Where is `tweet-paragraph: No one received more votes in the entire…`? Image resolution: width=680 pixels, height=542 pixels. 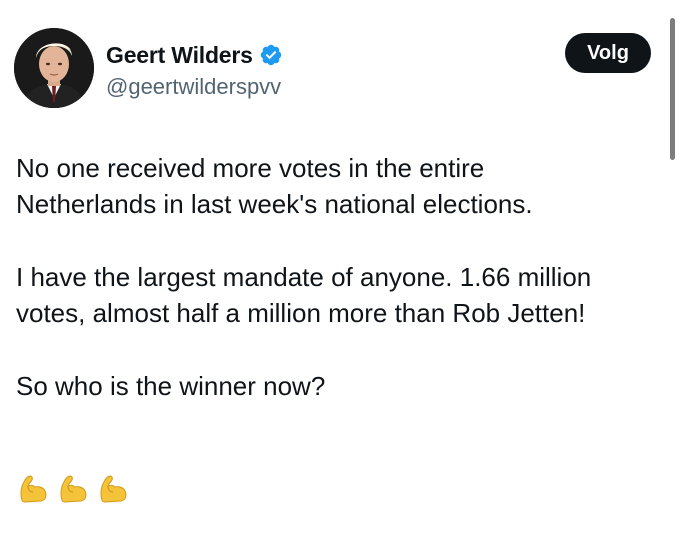
tweet-paragraph: No one received more votes in the entire… is located at coordinates (274, 186).